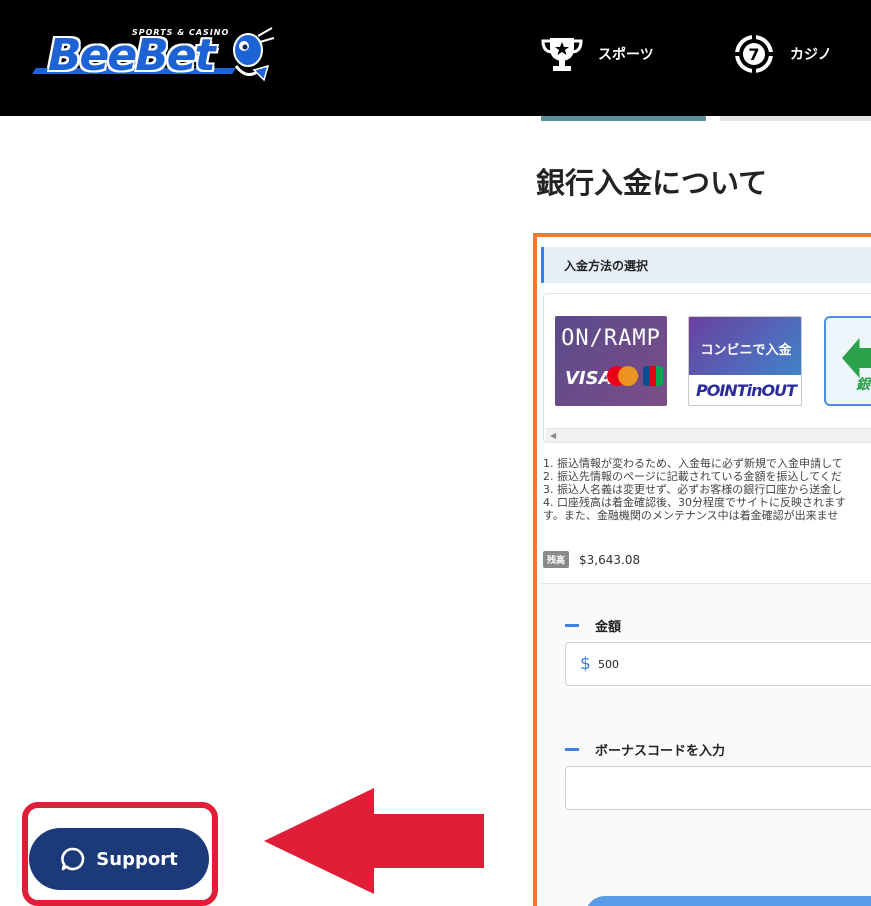  What do you see at coordinates (556, 559) in the screenshot?
I see `balance-tag: 残高` at bounding box center [556, 559].